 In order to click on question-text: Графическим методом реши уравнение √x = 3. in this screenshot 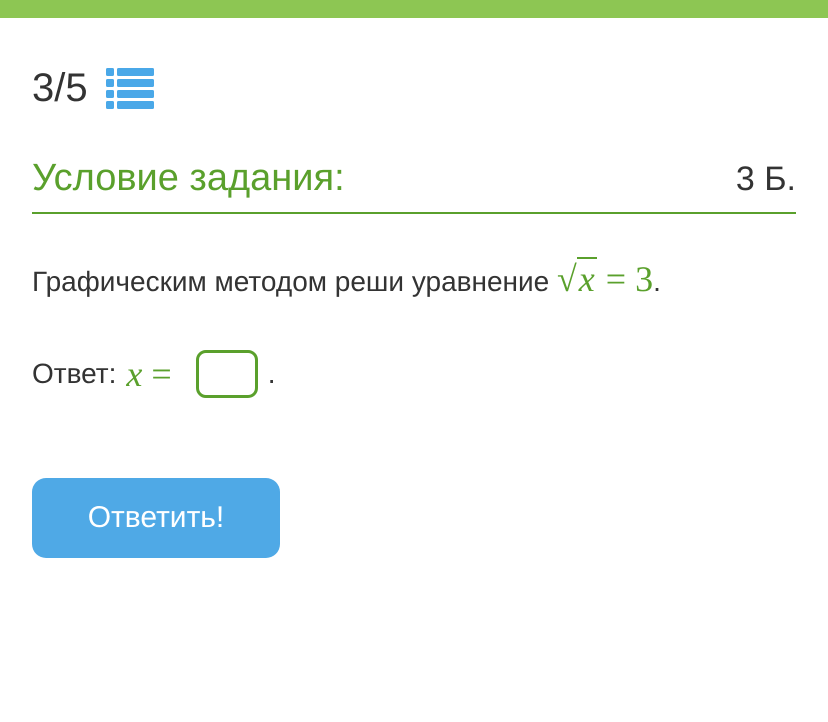, I will do `click(347, 279)`.